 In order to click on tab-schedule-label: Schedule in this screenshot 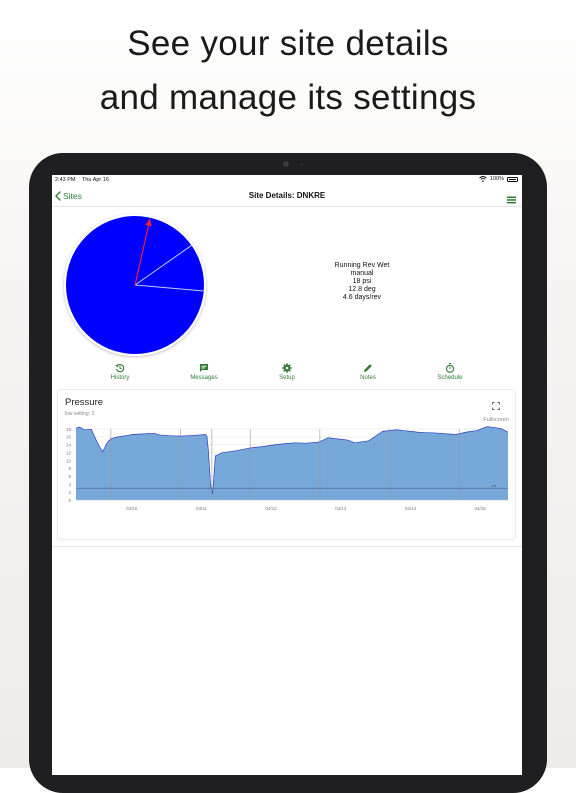, I will do `click(450, 378)`.